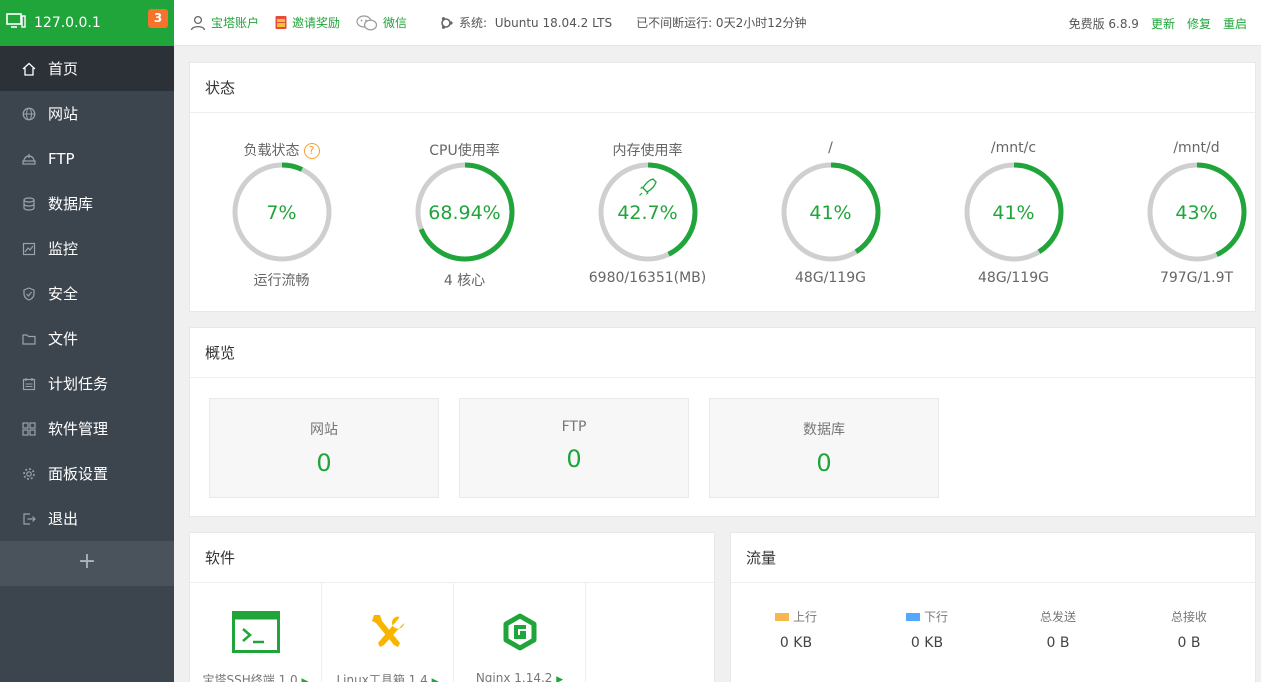 This screenshot has width=1261, height=682. What do you see at coordinates (1057, 617) in the screenshot?
I see `traffic-label: 总发送` at bounding box center [1057, 617].